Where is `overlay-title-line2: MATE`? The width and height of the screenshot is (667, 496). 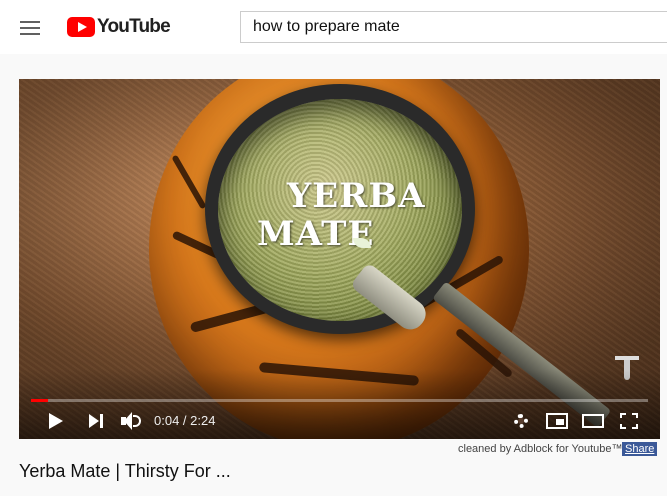
overlay-title-line2: MATE is located at coordinates (316, 234).